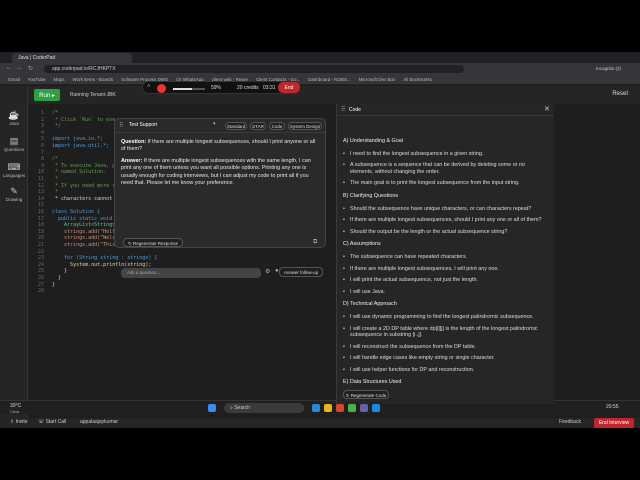  Describe the element at coordinates (92, 79) in the screenshot. I see `bookmark-item: Work items - Boards` at that location.